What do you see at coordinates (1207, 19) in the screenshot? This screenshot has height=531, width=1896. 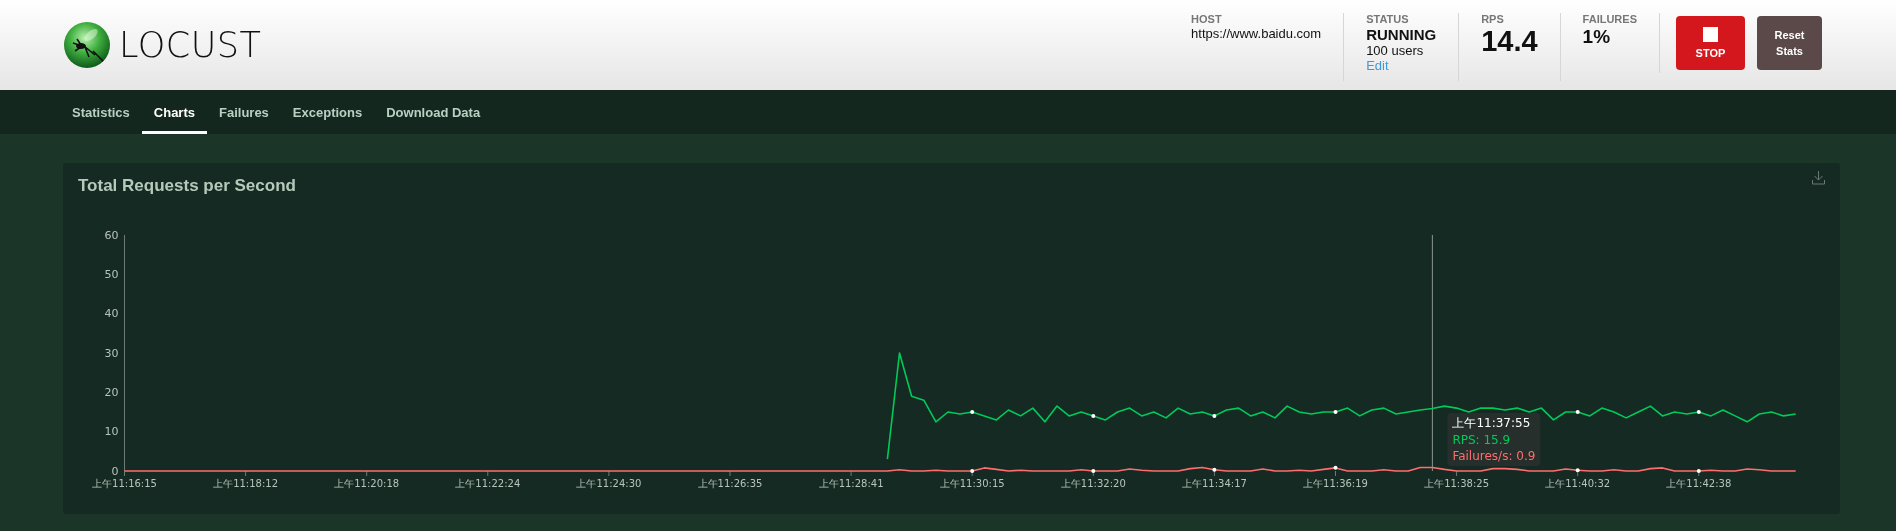 I see `stat-label: HOST` at bounding box center [1207, 19].